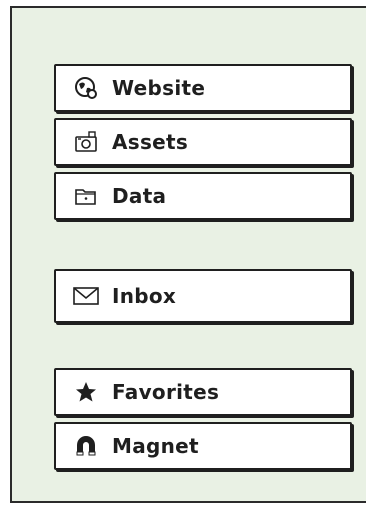 This screenshot has height=510, width=367. I want to click on menu-item-label: Magnet, so click(155, 446).